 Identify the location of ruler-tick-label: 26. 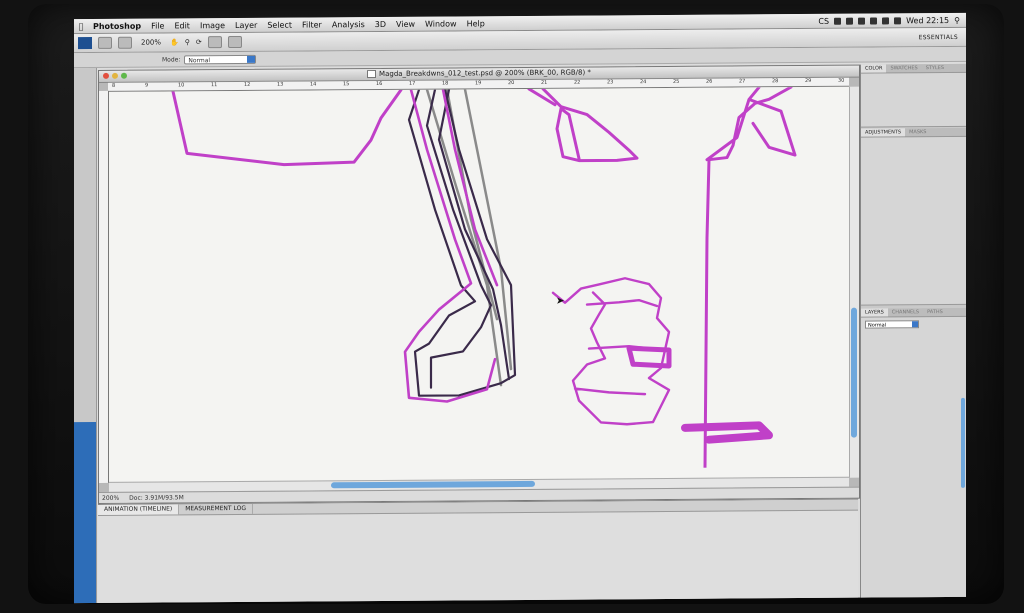
(709, 81).